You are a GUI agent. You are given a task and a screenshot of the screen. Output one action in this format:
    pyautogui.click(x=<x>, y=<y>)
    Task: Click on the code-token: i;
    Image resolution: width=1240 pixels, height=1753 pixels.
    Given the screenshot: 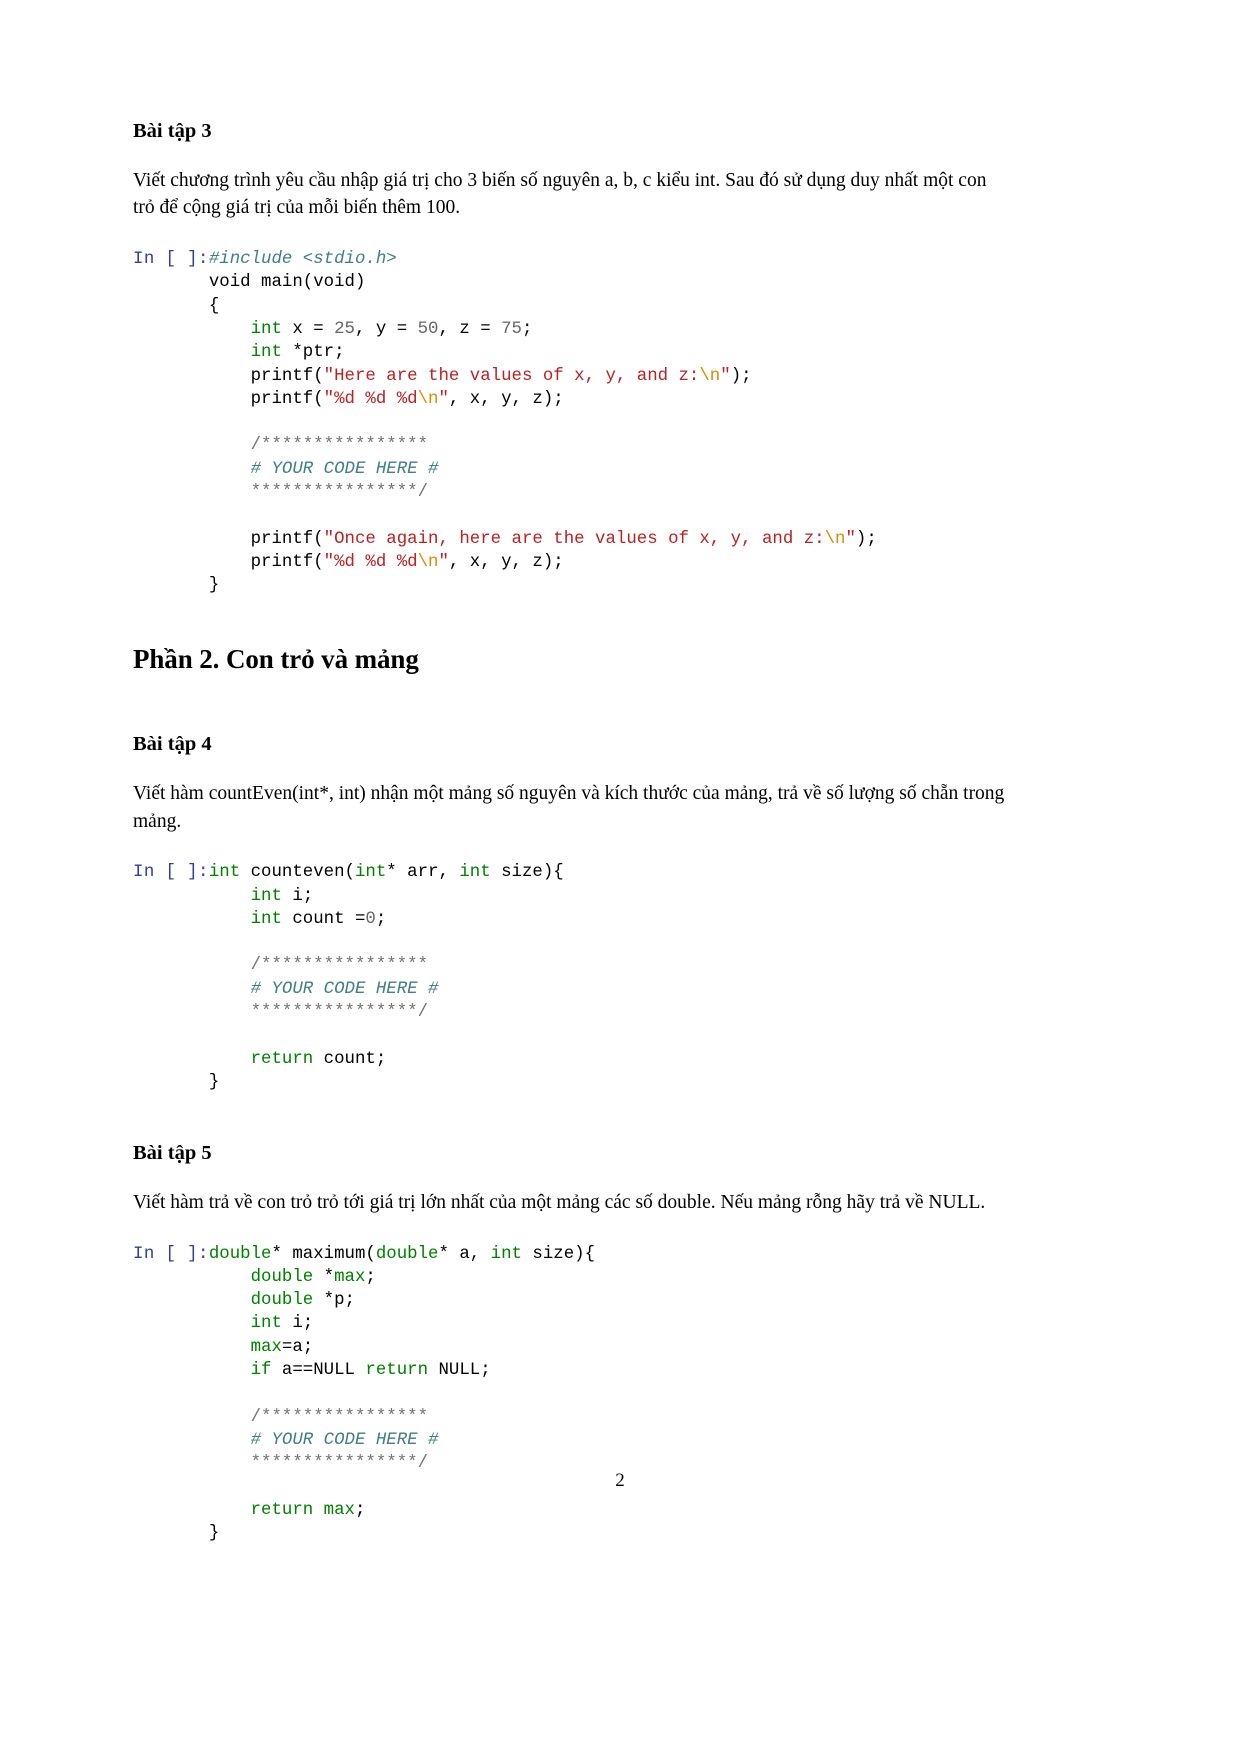 What is the action you would take?
    pyautogui.click(x=297, y=896)
    